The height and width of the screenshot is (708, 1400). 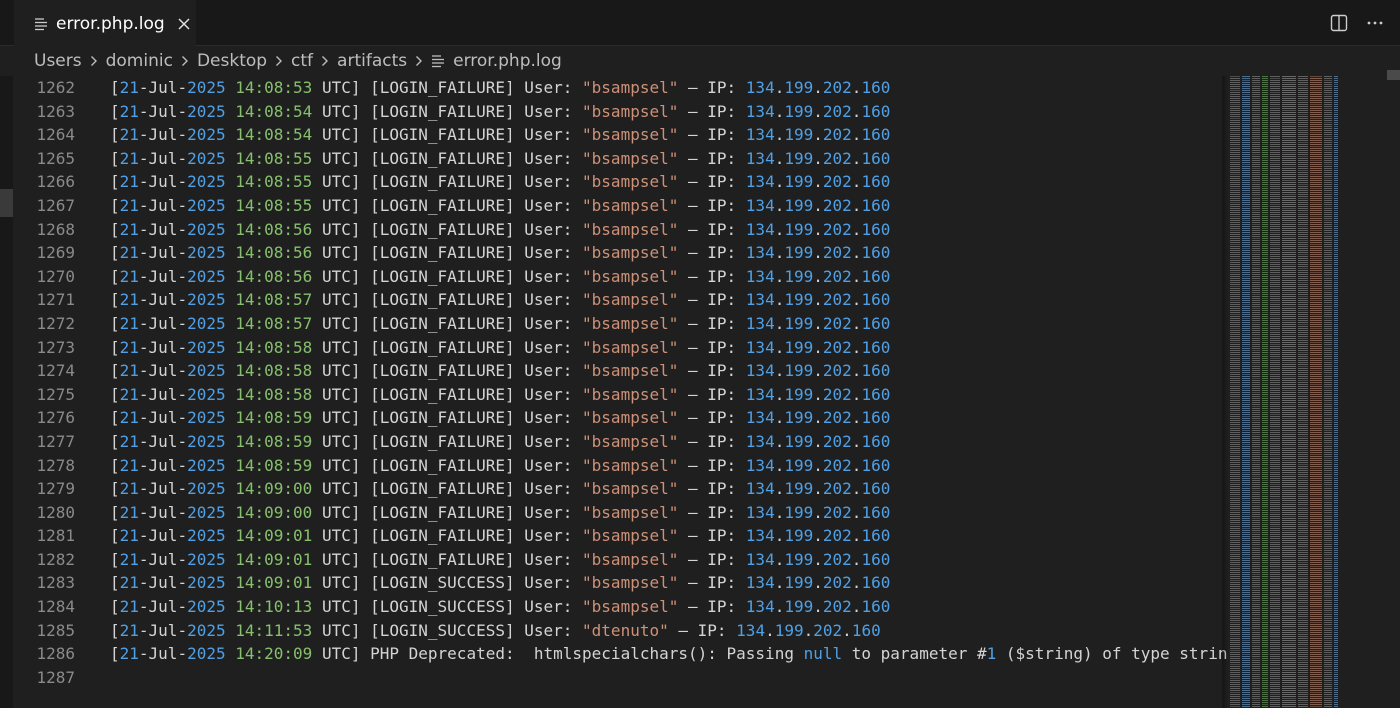 I want to click on ip-octet: 134, so click(x=760, y=583).